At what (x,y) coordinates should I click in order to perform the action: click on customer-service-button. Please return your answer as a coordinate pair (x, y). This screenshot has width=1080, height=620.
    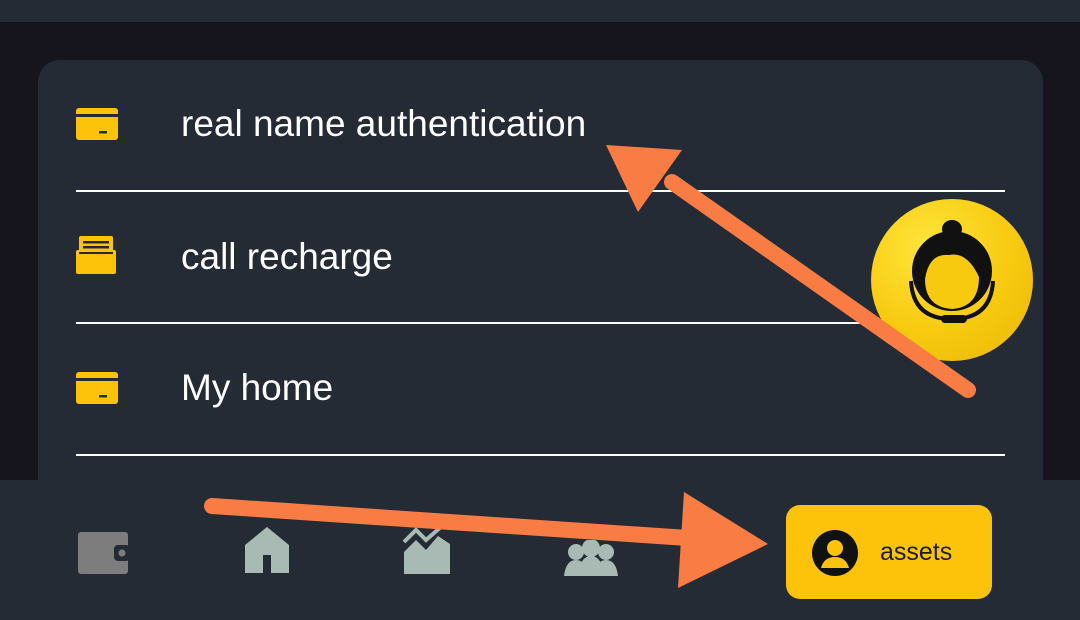
    Looking at the image, I should click on (952, 280).